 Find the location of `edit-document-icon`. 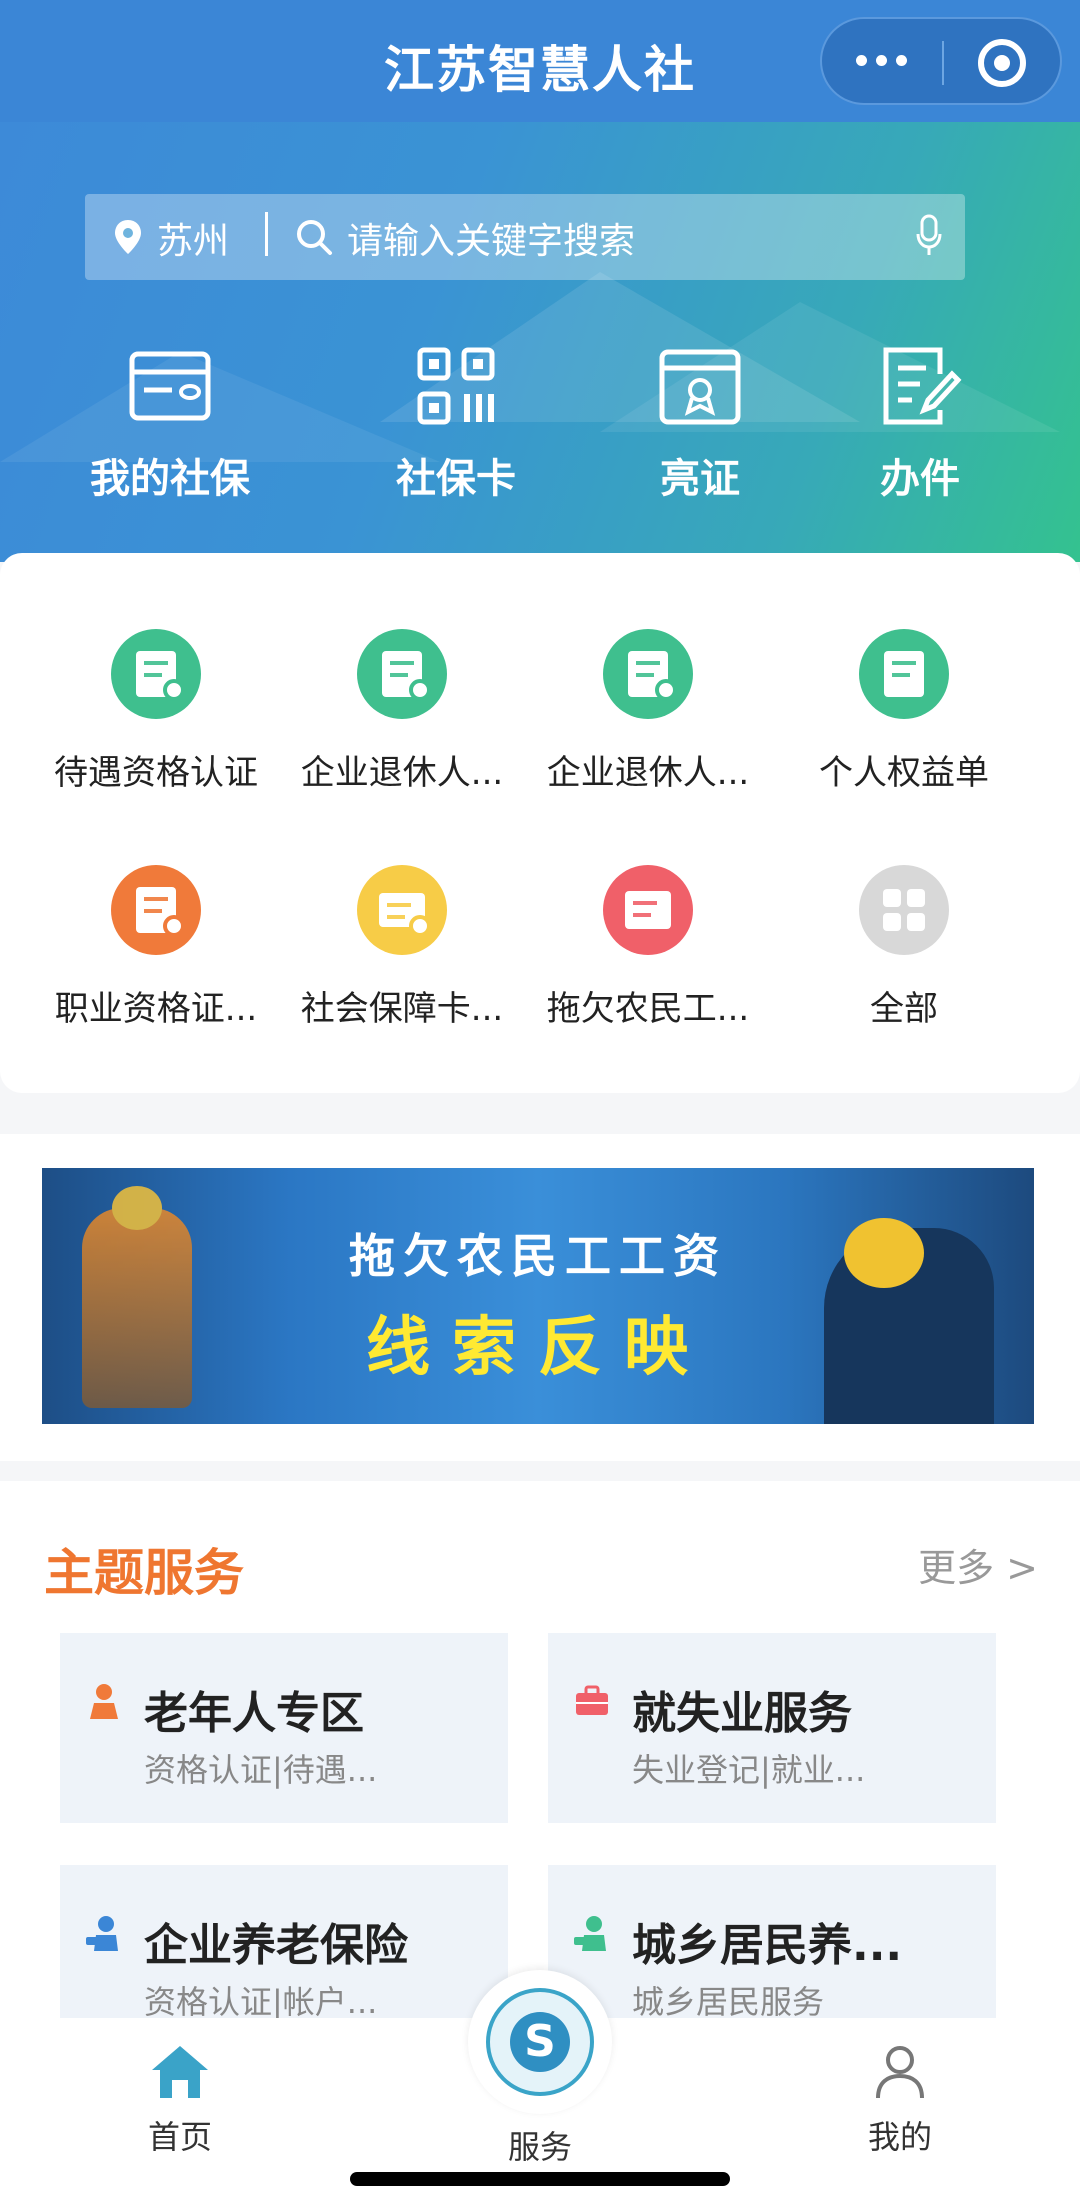

edit-document-icon is located at coordinates (922, 386).